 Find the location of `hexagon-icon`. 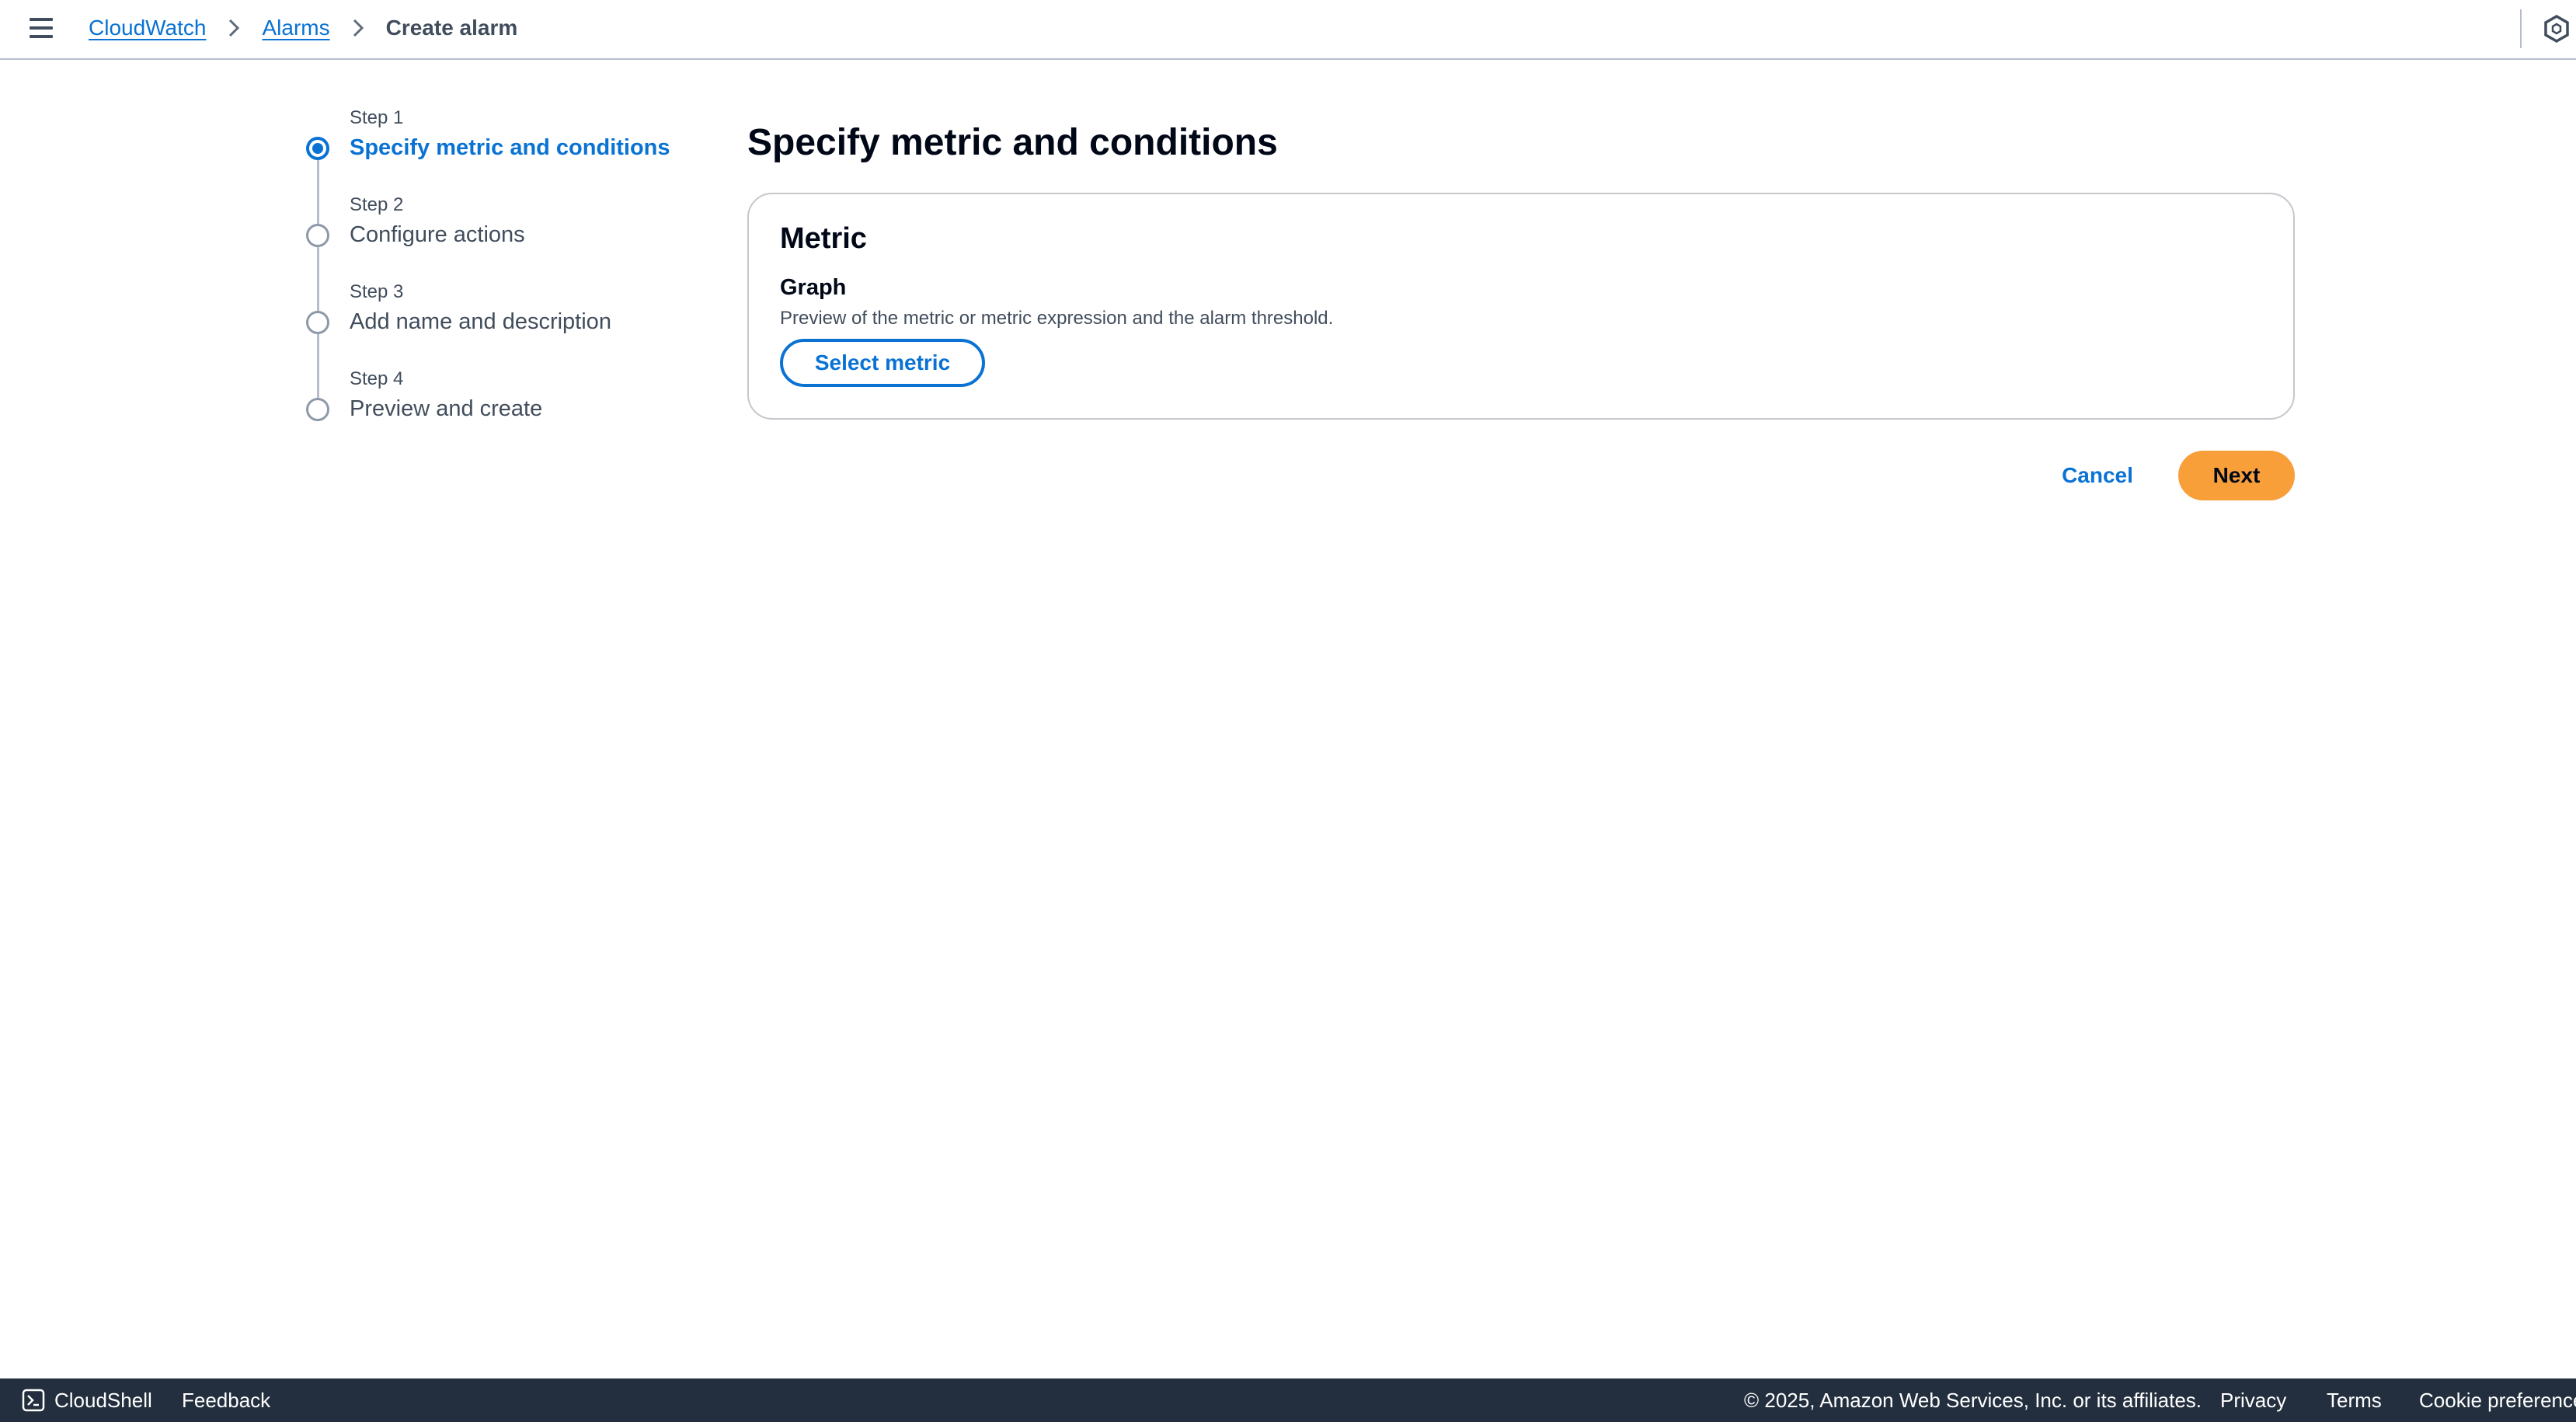

hexagon-icon is located at coordinates (2556, 29).